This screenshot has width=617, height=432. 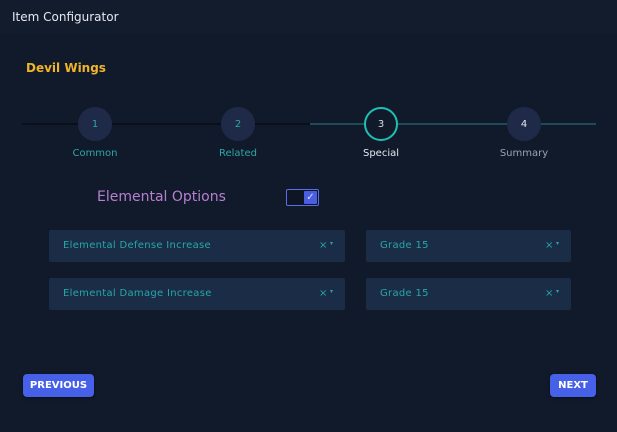 What do you see at coordinates (95, 153) in the screenshot?
I see `step-label: Common` at bounding box center [95, 153].